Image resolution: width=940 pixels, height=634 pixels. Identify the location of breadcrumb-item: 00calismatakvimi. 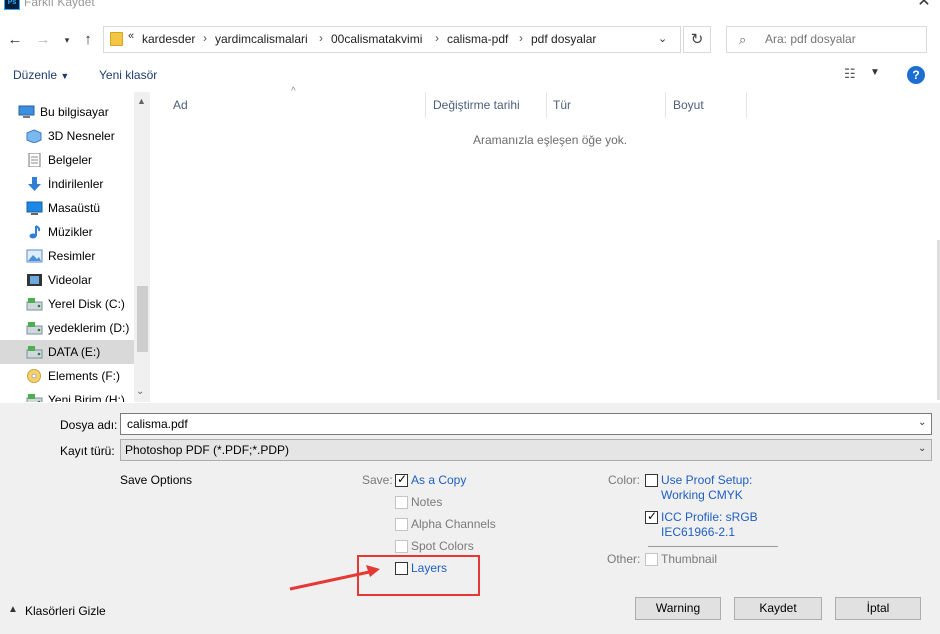
(376, 39).